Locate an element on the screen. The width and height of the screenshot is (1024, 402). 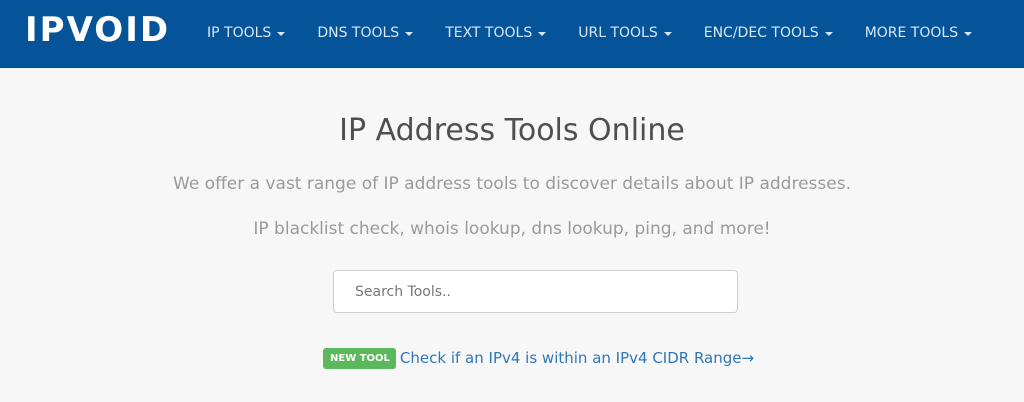
nav-text-tools: TEXT TOOLS is located at coordinates (496, 33).